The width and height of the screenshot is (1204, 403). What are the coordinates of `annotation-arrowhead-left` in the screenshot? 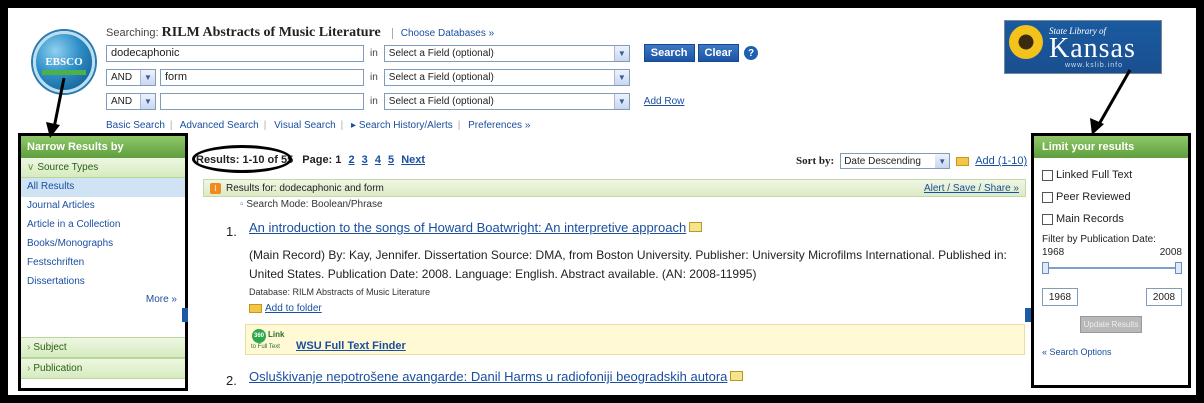 It's located at (53, 130).